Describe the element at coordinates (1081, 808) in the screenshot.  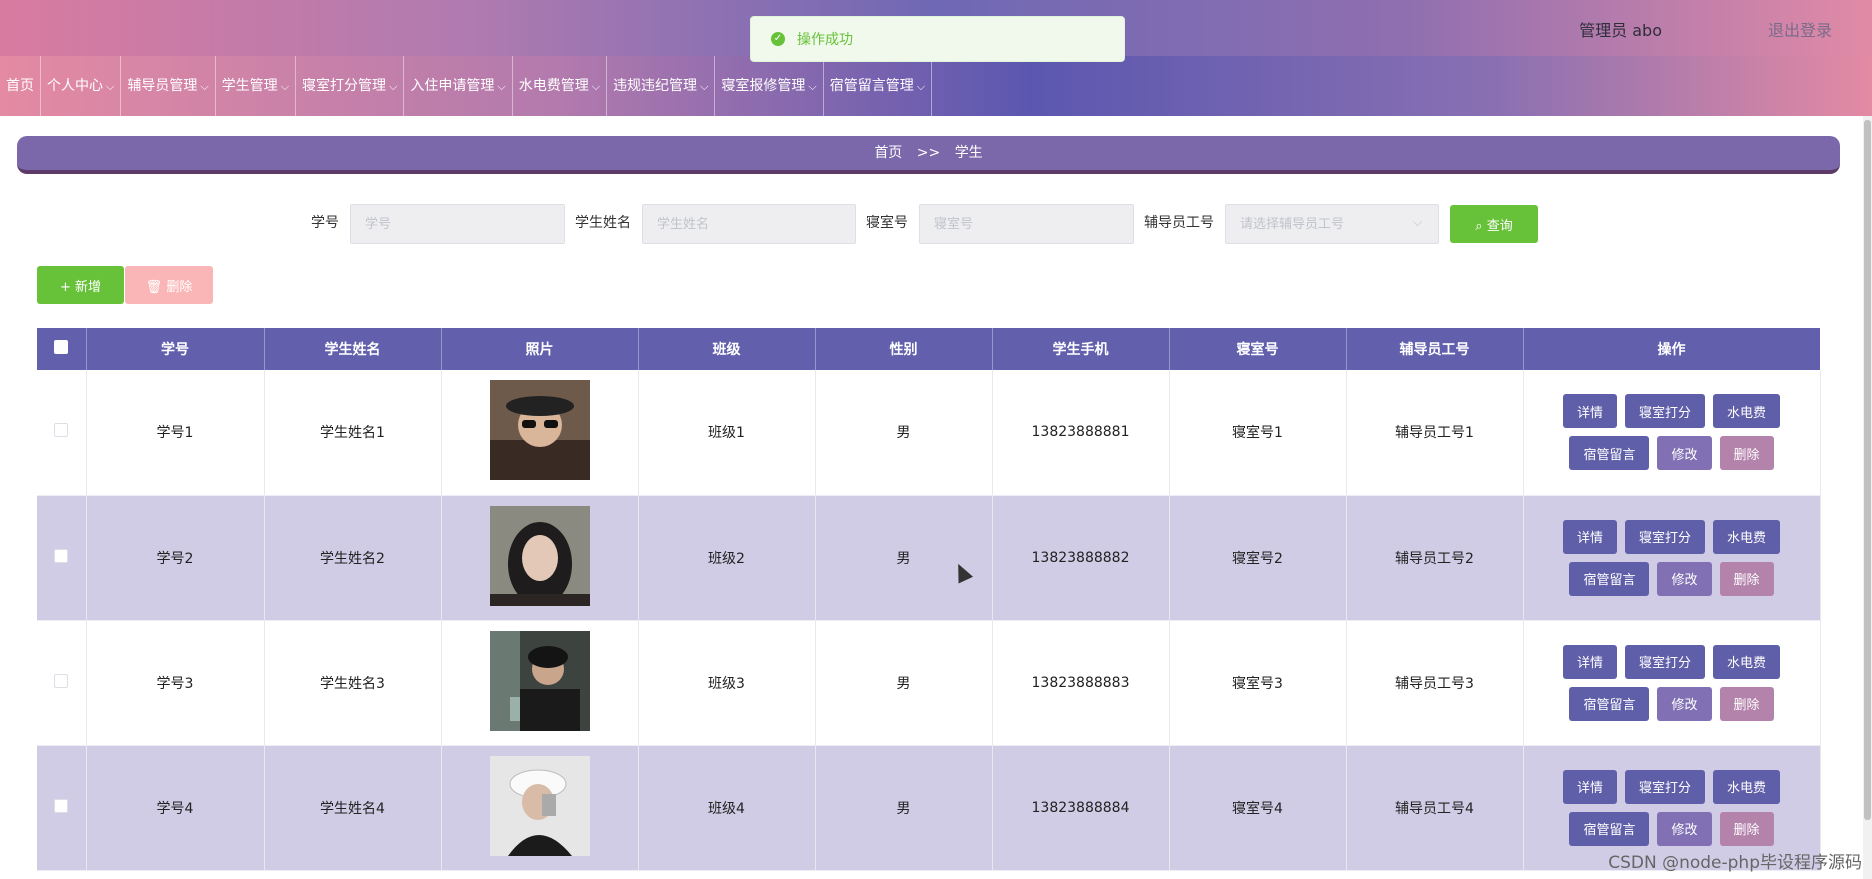
I see `cell-phone: 13823888884` at that location.